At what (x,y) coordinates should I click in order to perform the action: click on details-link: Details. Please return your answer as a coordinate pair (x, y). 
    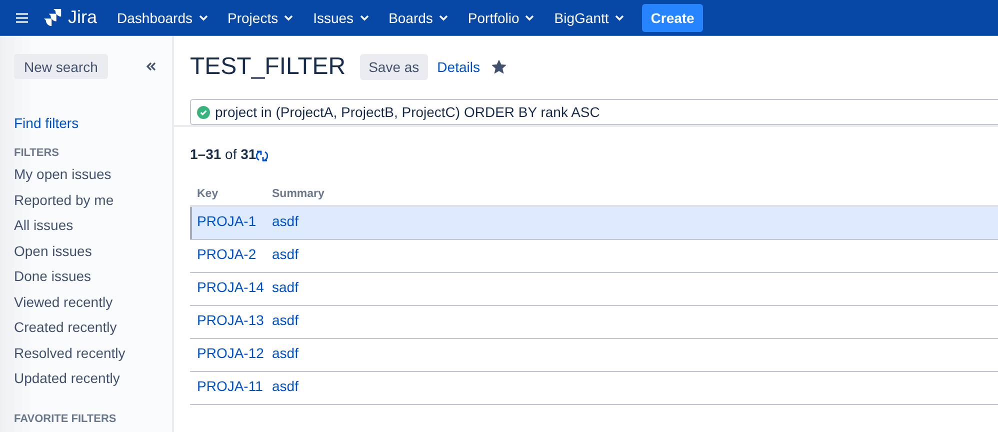
    Looking at the image, I should click on (458, 67).